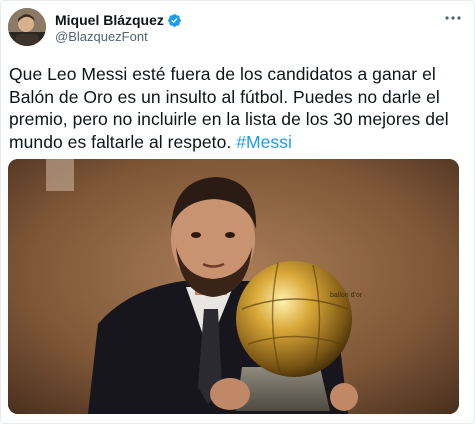 The image size is (475, 424). What do you see at coordinates (174, 20) in the screenshot?
I see `verified-badge-icon` at bounding box center [174, 20].